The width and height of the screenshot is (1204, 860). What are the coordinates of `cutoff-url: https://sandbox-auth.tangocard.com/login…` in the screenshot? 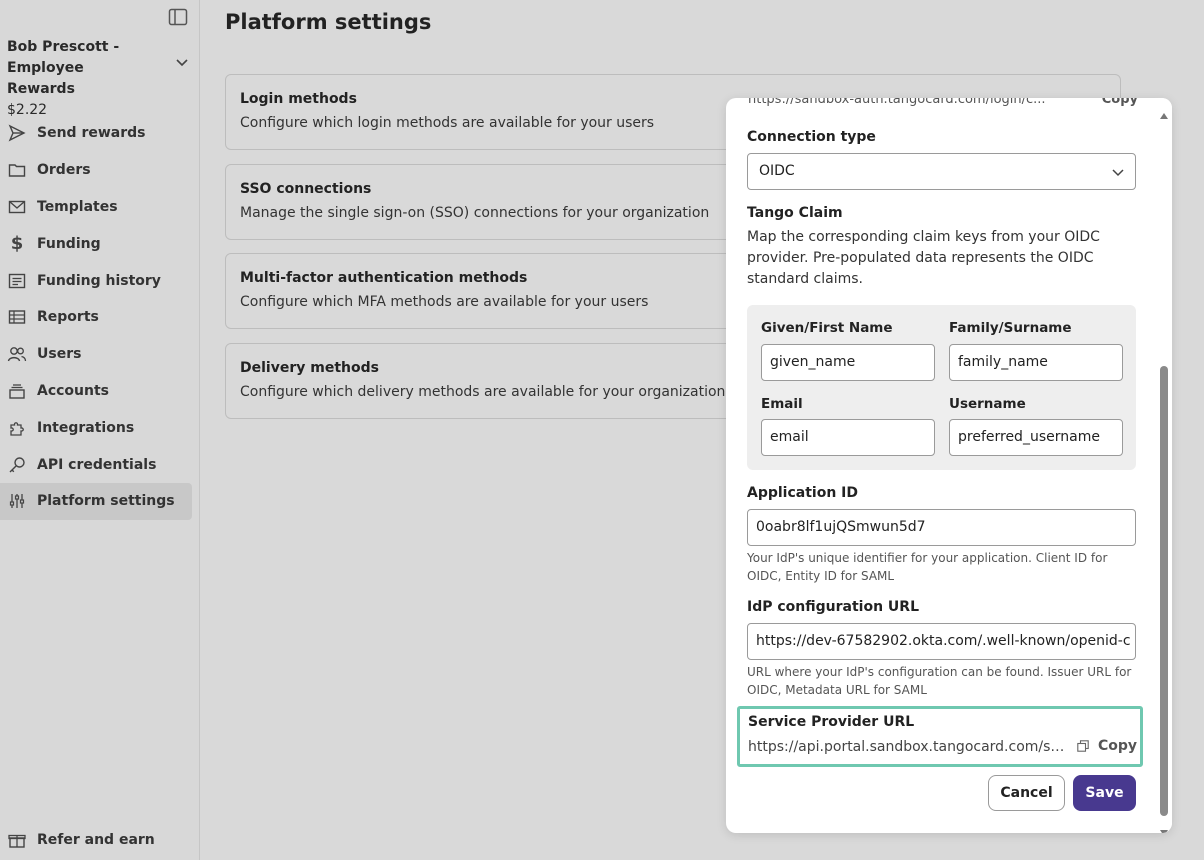 It's located at (897, 102).